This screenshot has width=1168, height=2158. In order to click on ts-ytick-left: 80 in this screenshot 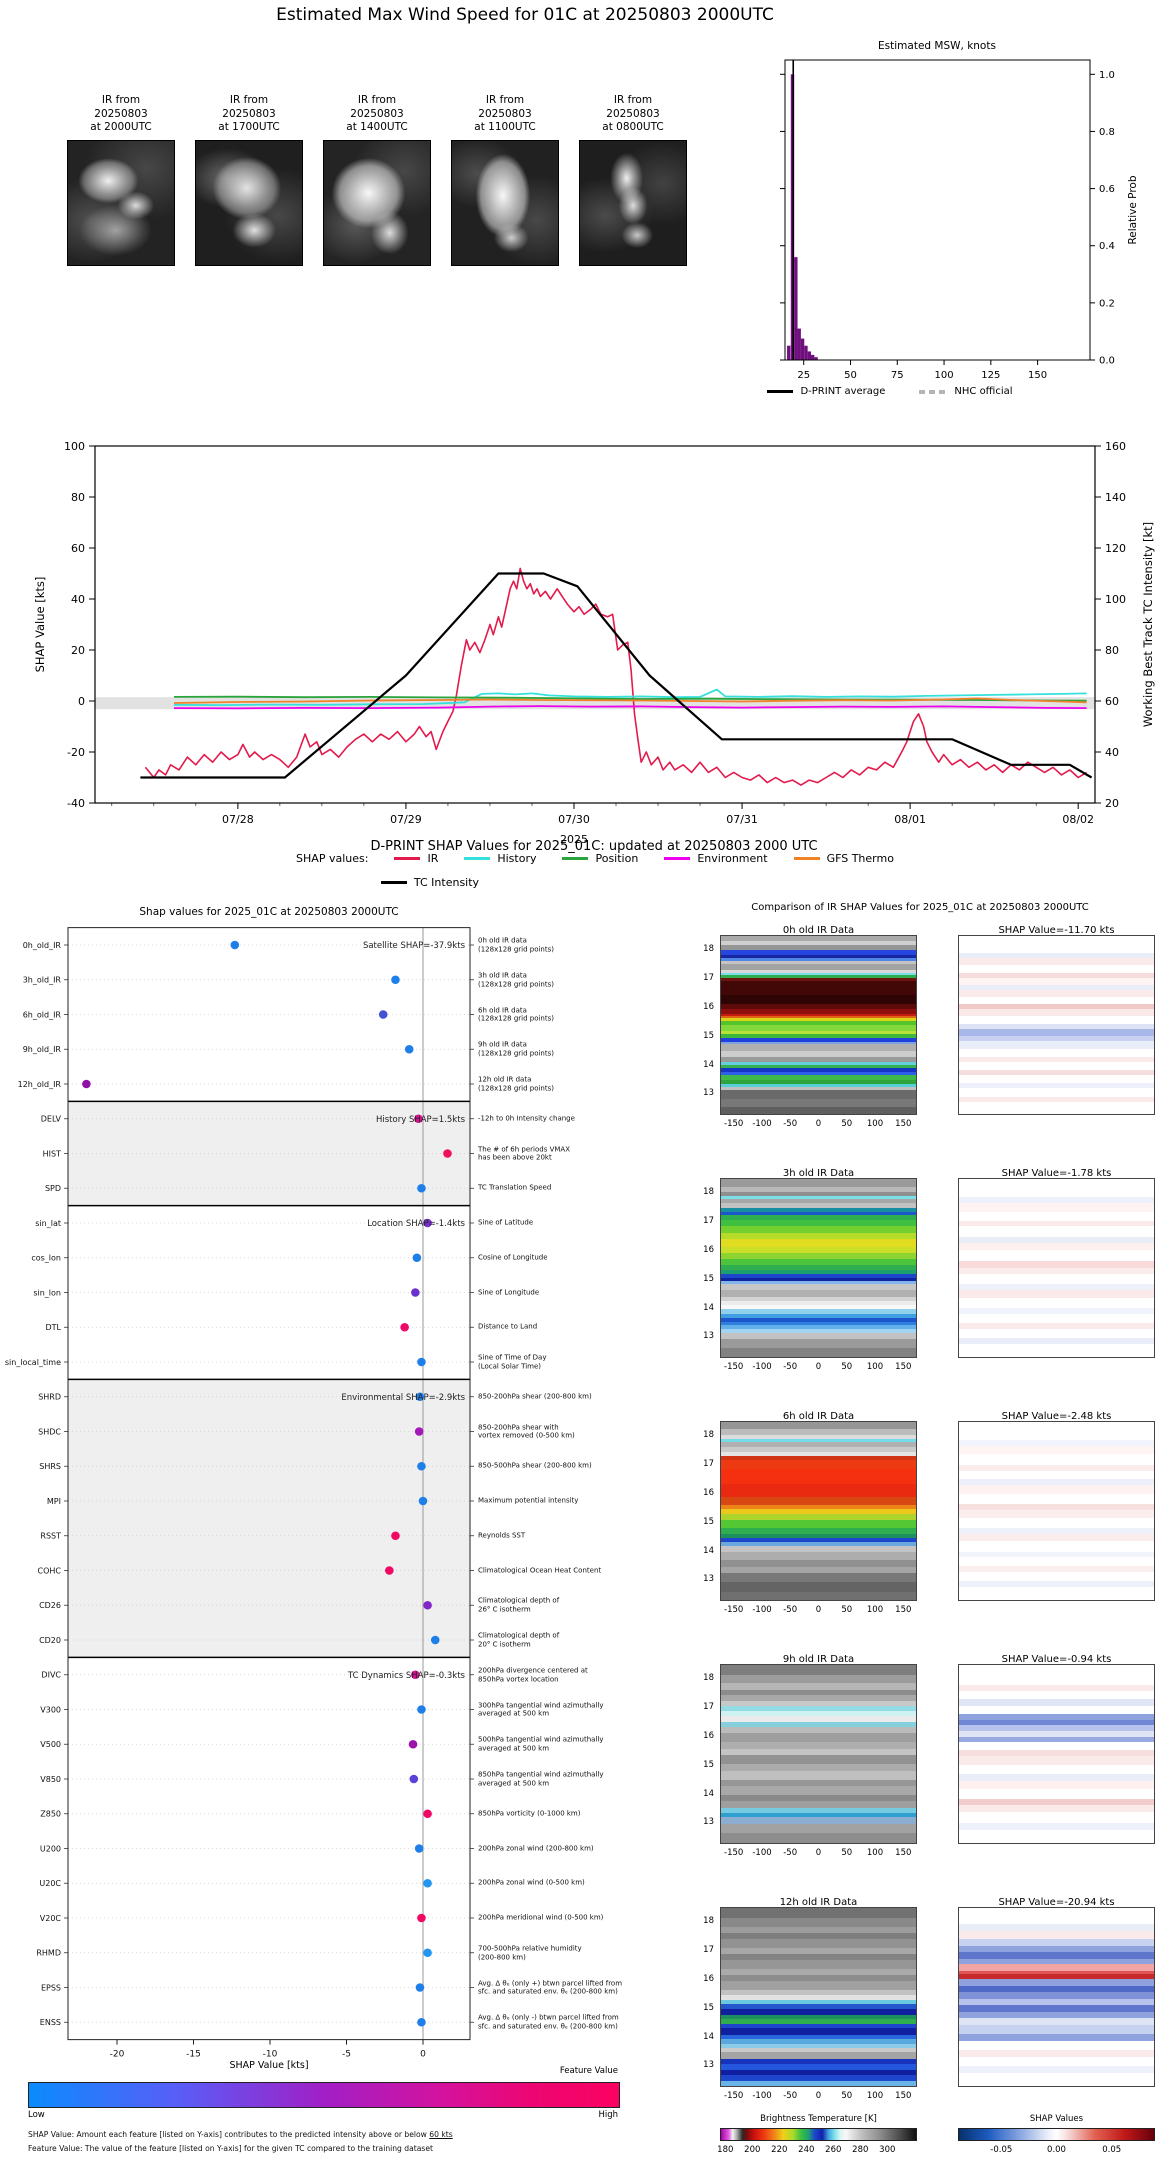, I will do `click(78, 497)`.